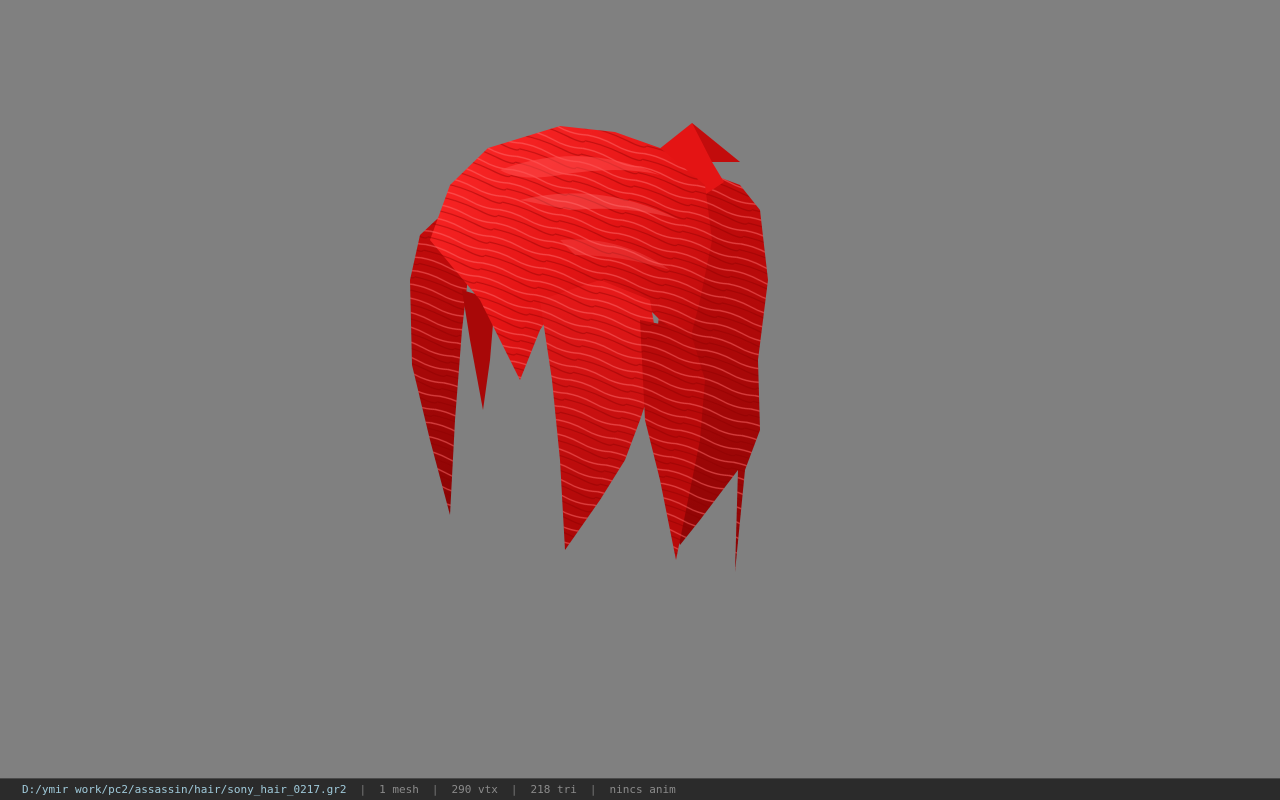 The image size is (1280, 800). What do you see at coordinates (553, 789) in the screenshot?
I see `triangle-count-label: 218 tri` at bounding box center [553, 789].